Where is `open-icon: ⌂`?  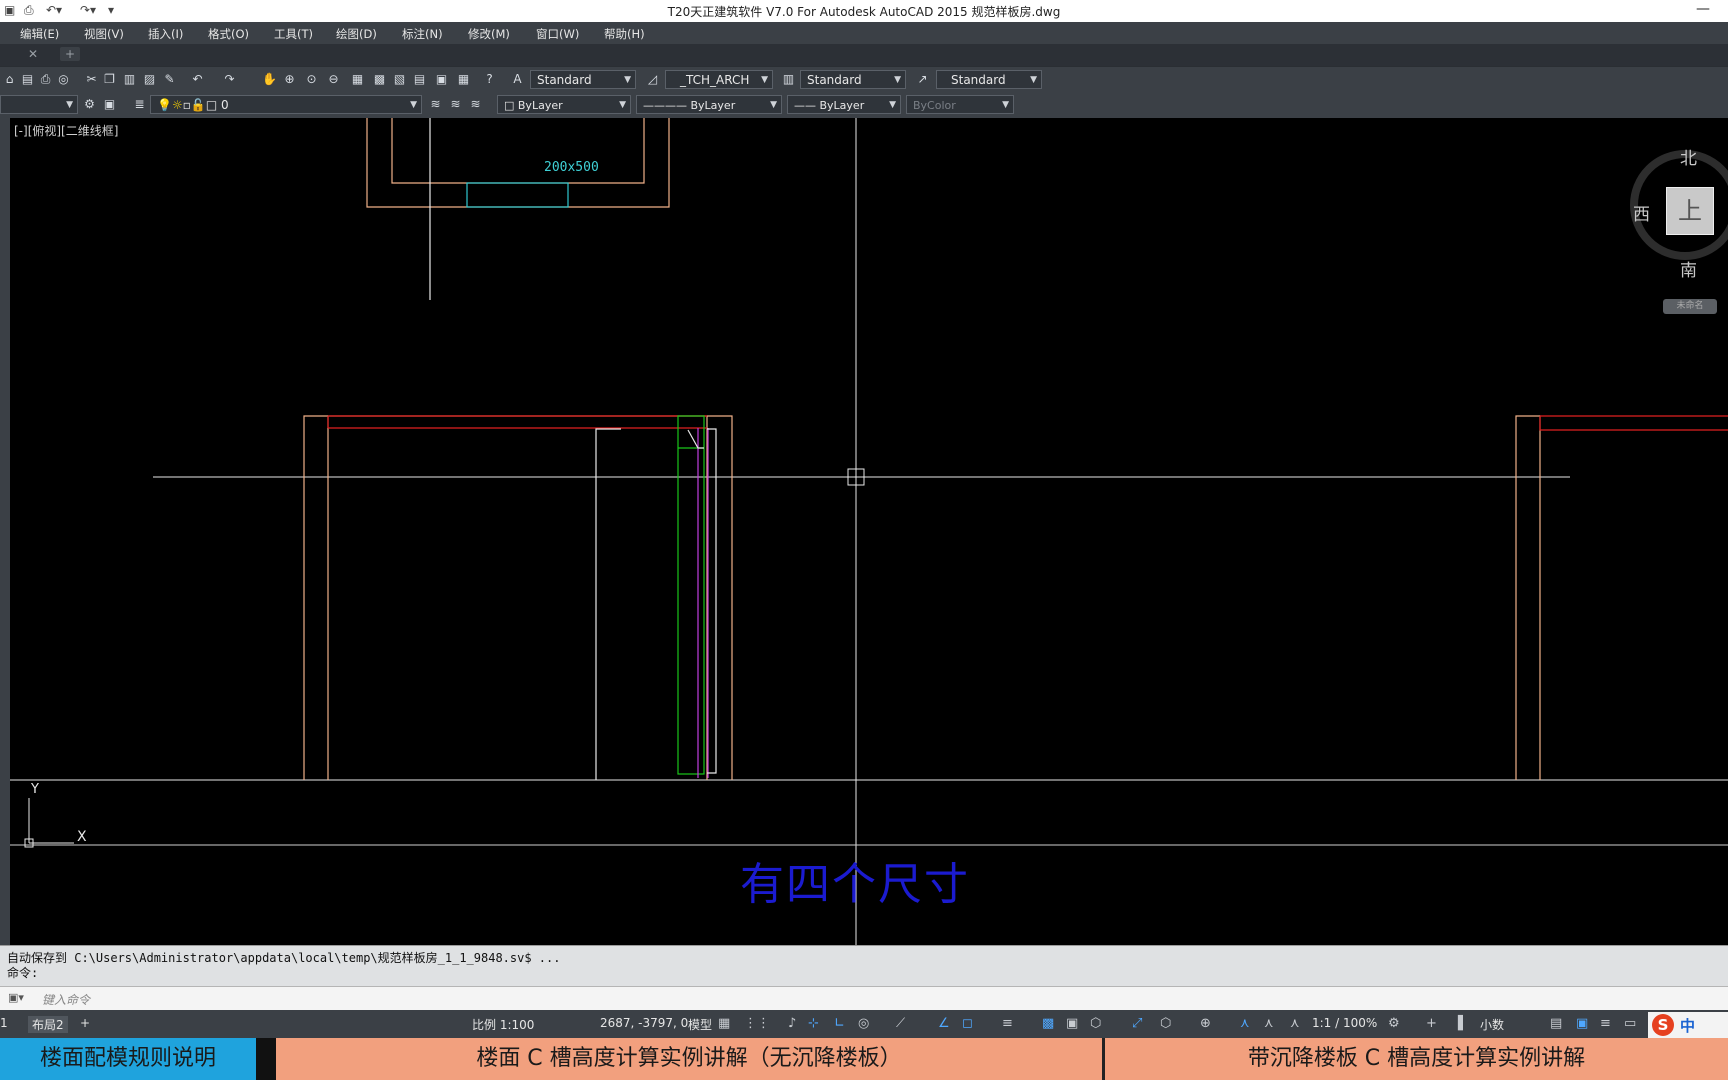 open-icon: ⌂ is located at coordinates (9, 79).